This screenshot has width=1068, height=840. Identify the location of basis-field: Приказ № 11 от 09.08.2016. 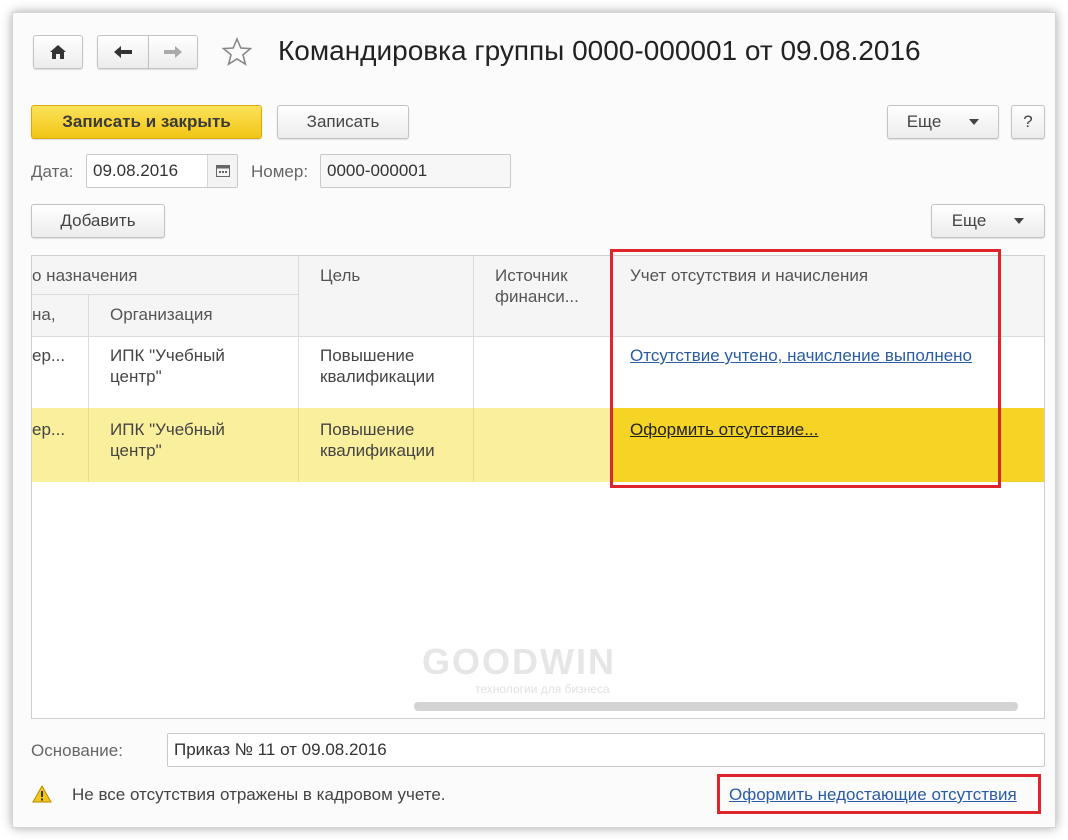
(606, 750).